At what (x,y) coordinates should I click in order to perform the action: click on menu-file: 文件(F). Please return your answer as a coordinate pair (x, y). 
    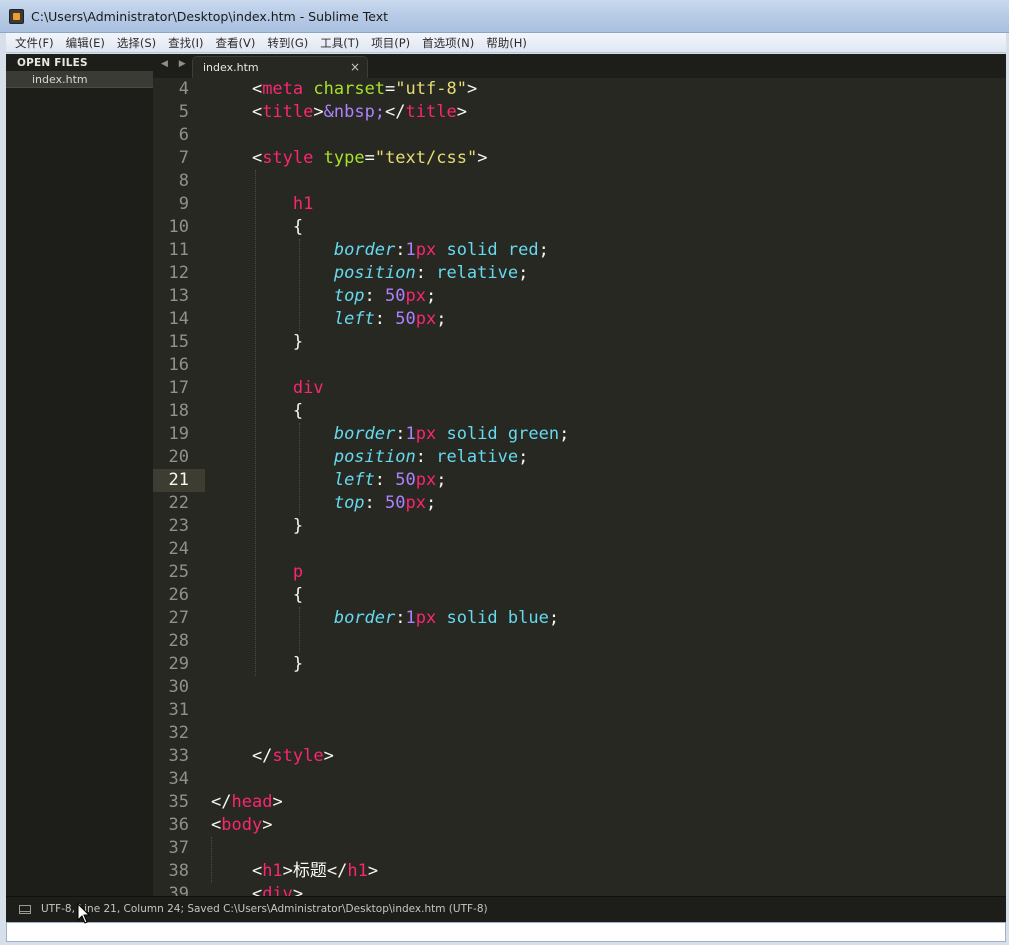
    Looking at the image, I should click on (35, 43).